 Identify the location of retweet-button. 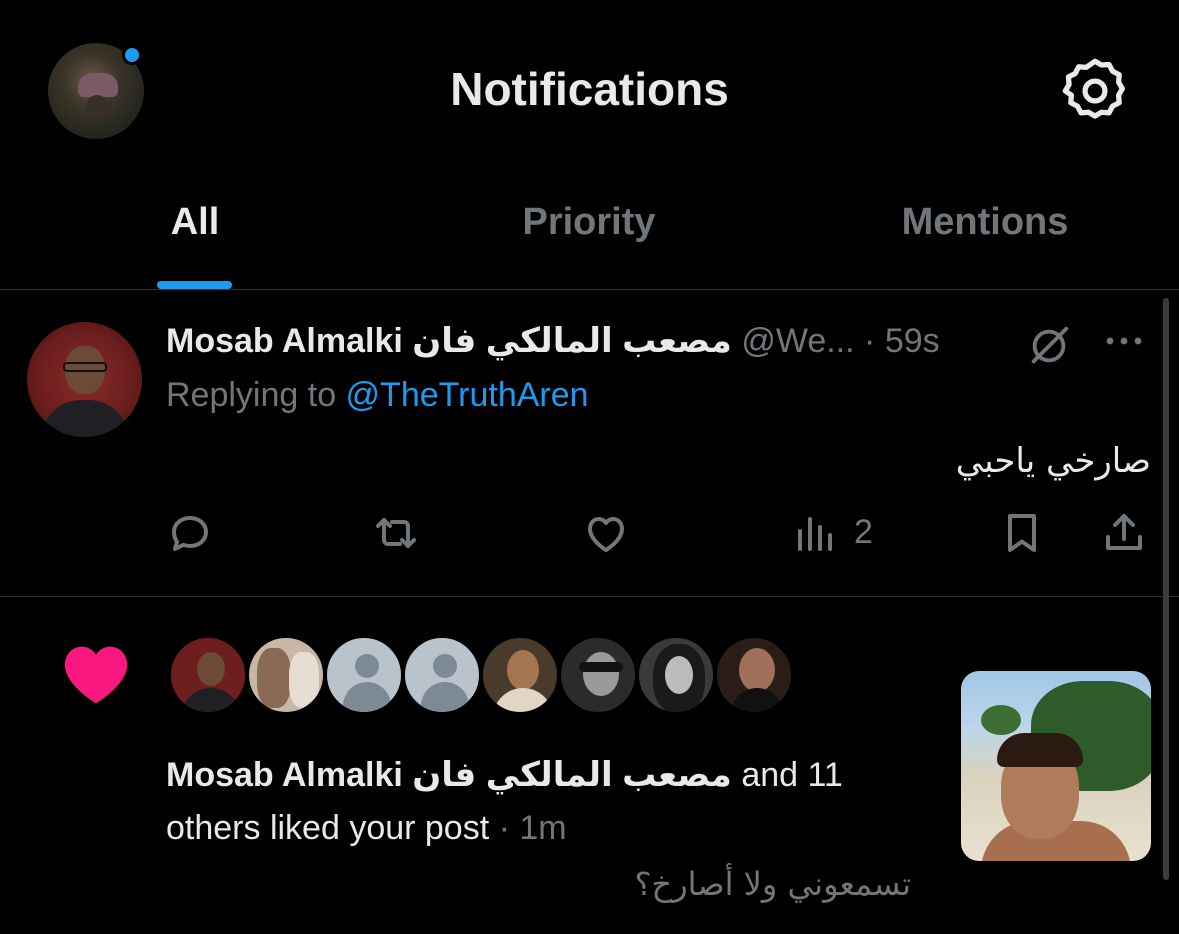
(396, 535).